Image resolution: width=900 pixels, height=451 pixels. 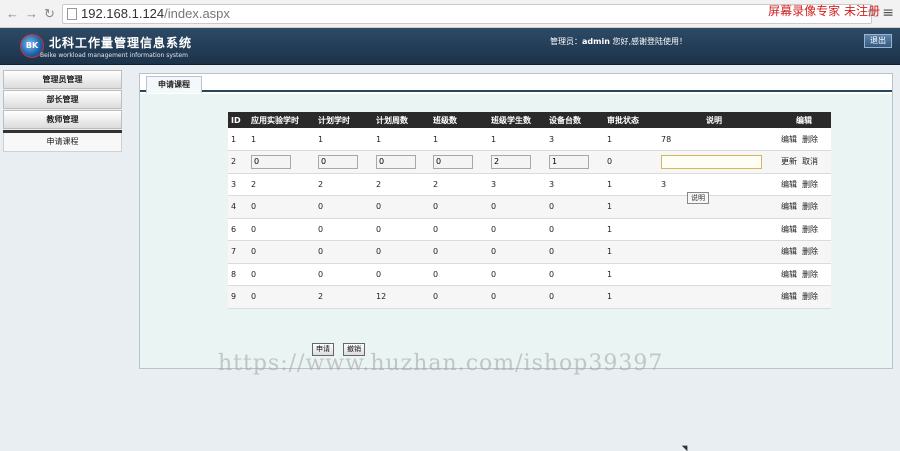 What do you see at coordinates (517, 184) in the screenshot?
I see `cell: 3` at bounding box center [517, 184].